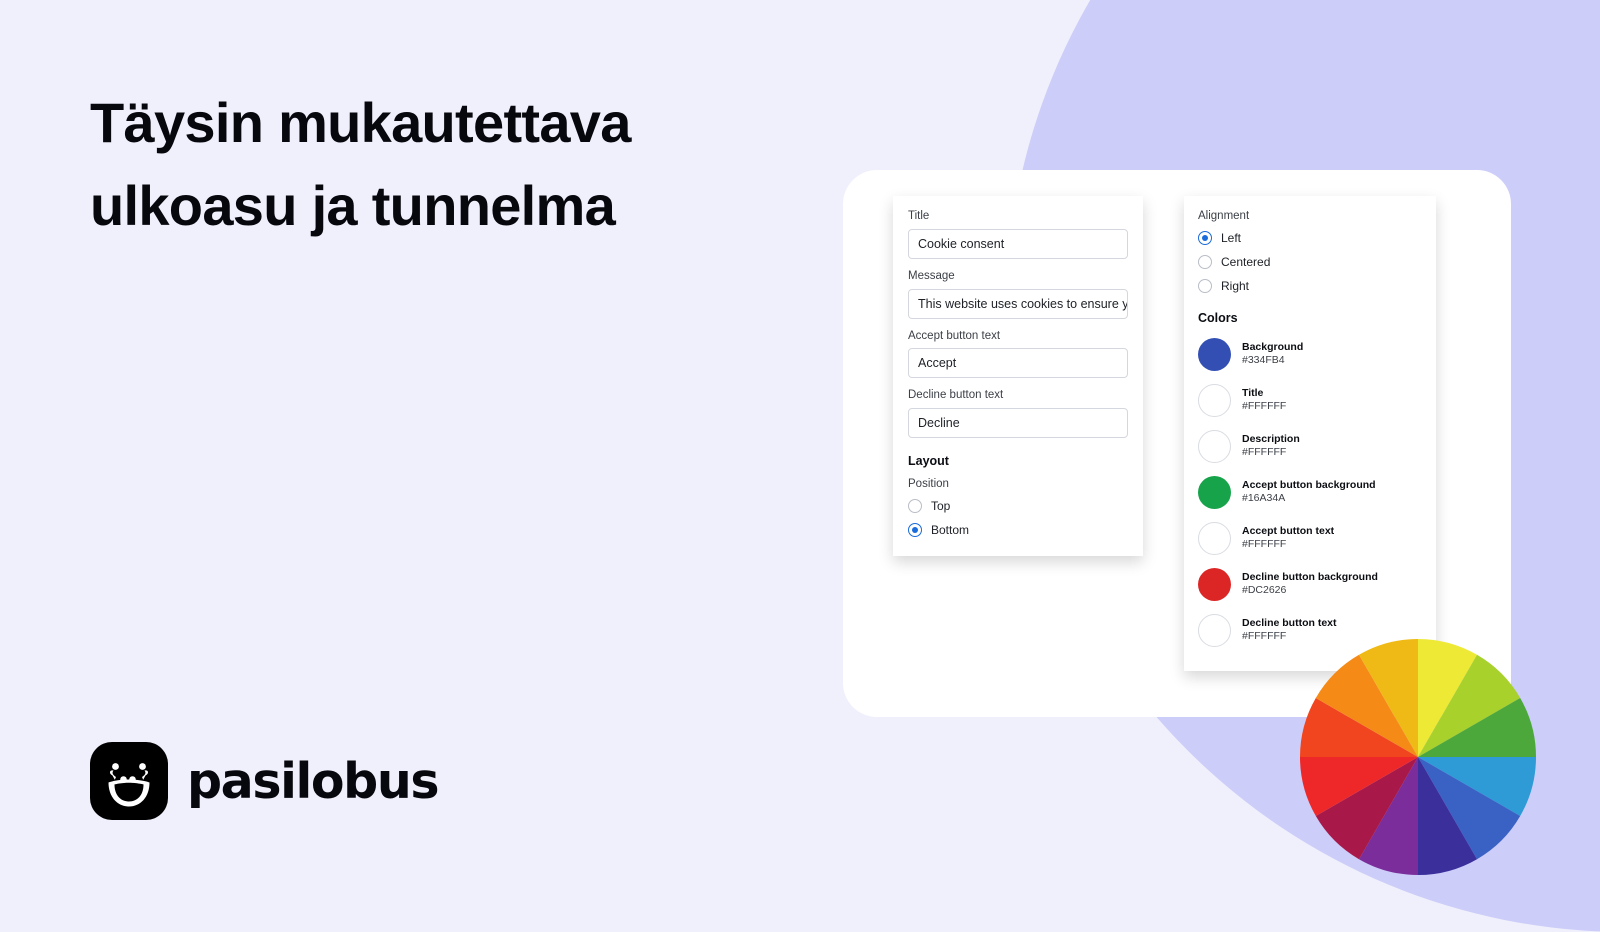 The image size is (1600, 932). I want to click on color-swatch-title, so click(1214, 400).